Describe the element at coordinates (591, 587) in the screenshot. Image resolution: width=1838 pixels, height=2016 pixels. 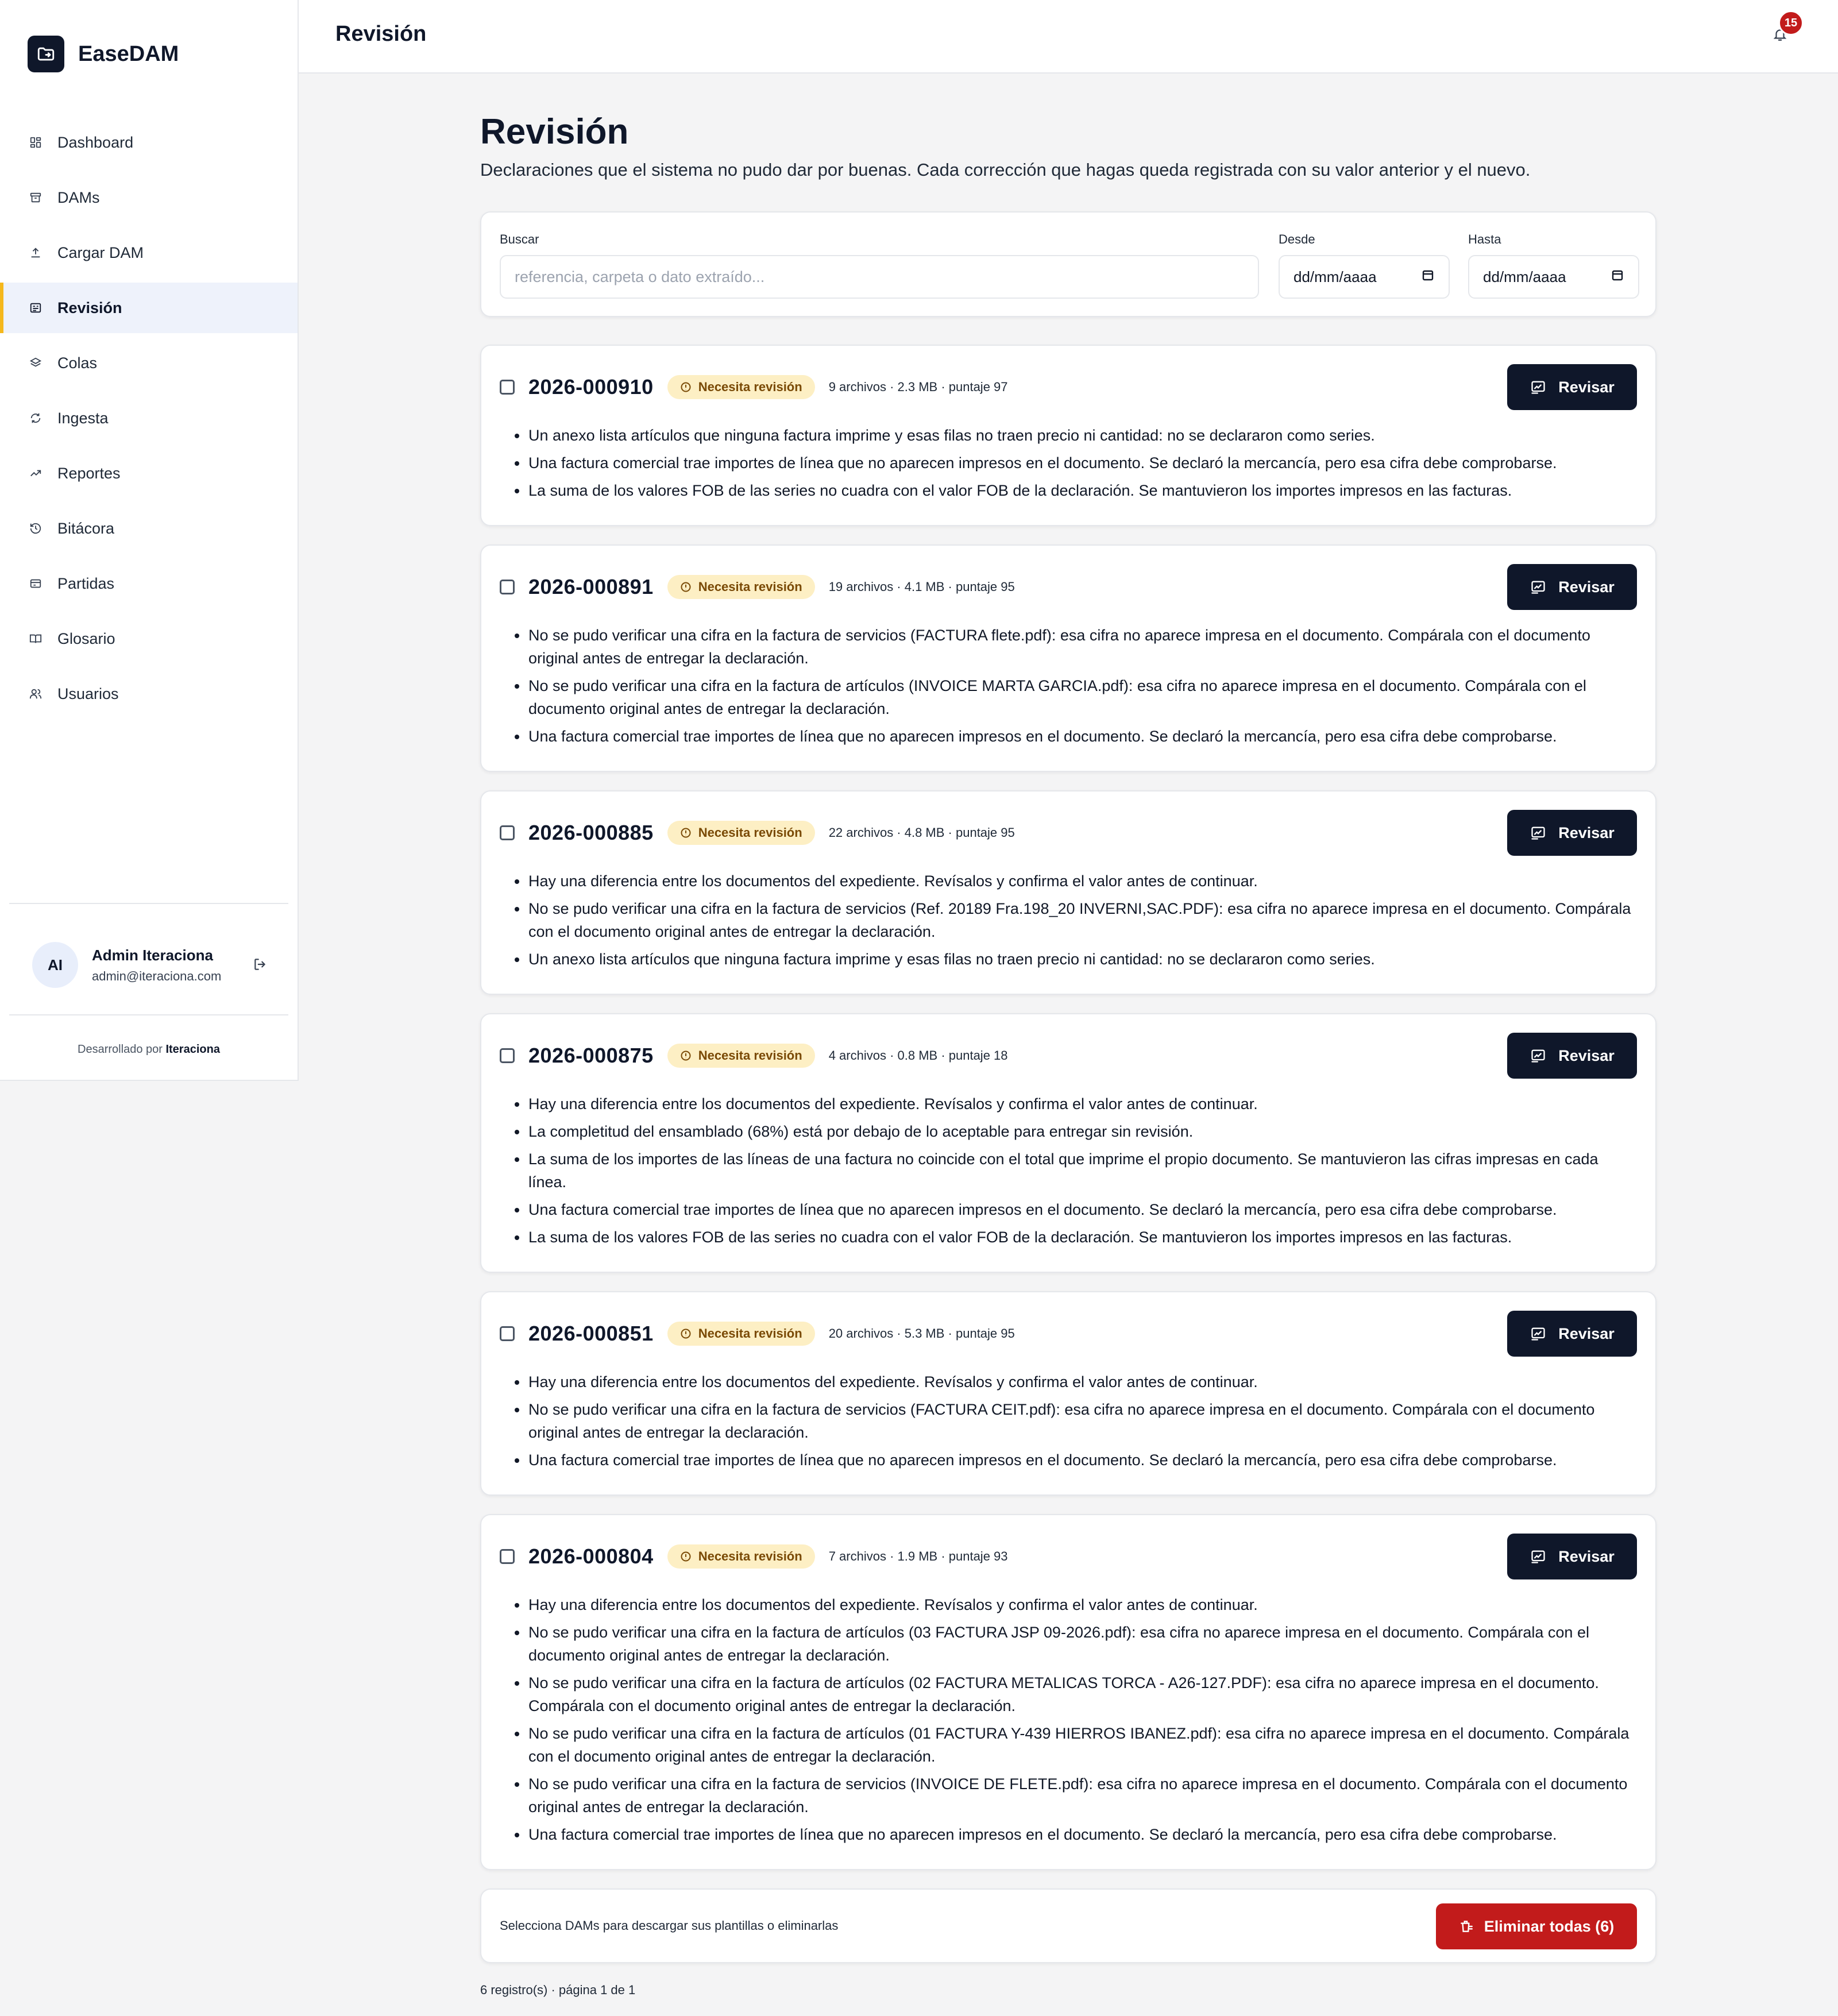
I see `dam-reference: 2026-000891` at that location.